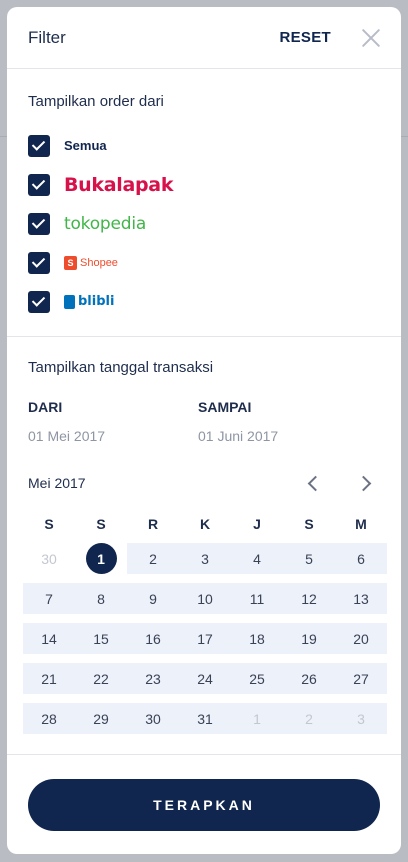 The width and height of the screenshot is (408, 862). I want to click on calendar-day: 29, so click(101, 718).